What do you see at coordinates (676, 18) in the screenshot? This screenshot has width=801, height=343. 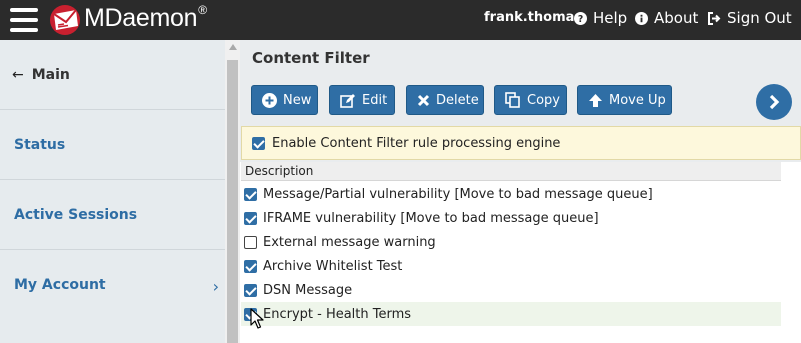 I see `about-label: About` at bounding box center [676, 18].